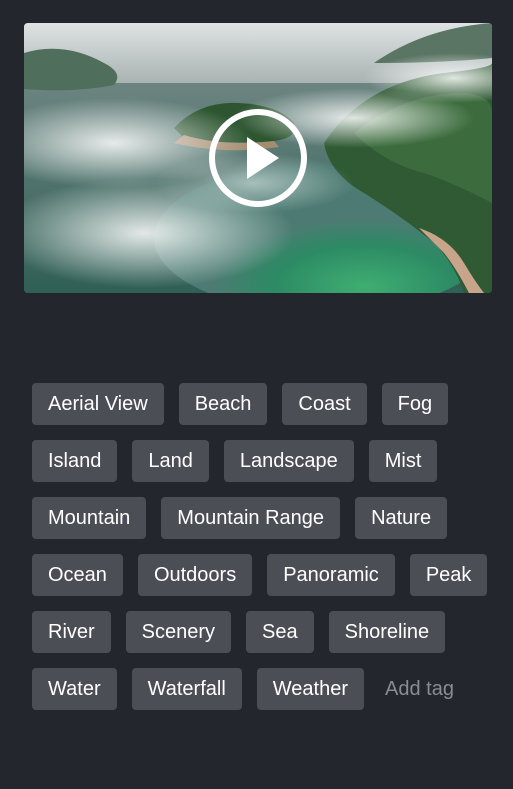 This screenshot has height=789, width=513. Describe the element at coordinates (324, 404) in the screenshot. I see `tag-chip: Coast` at that location.